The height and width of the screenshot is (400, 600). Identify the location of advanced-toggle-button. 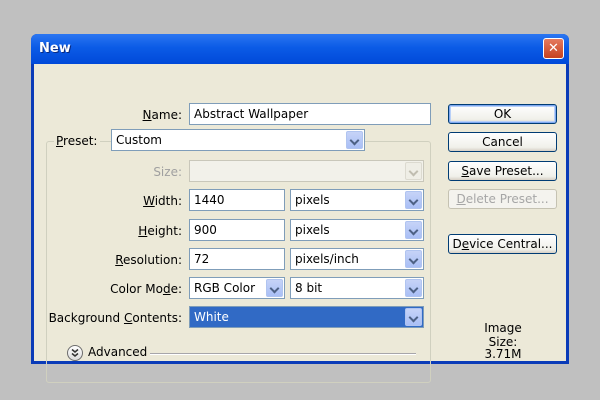
(75, 353).